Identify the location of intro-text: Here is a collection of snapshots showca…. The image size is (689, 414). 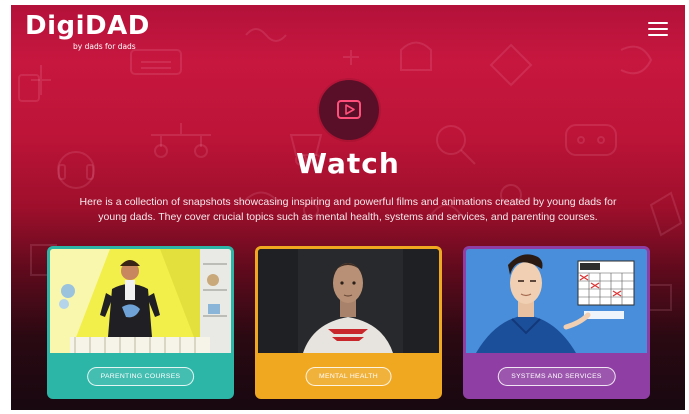
(348, 209).